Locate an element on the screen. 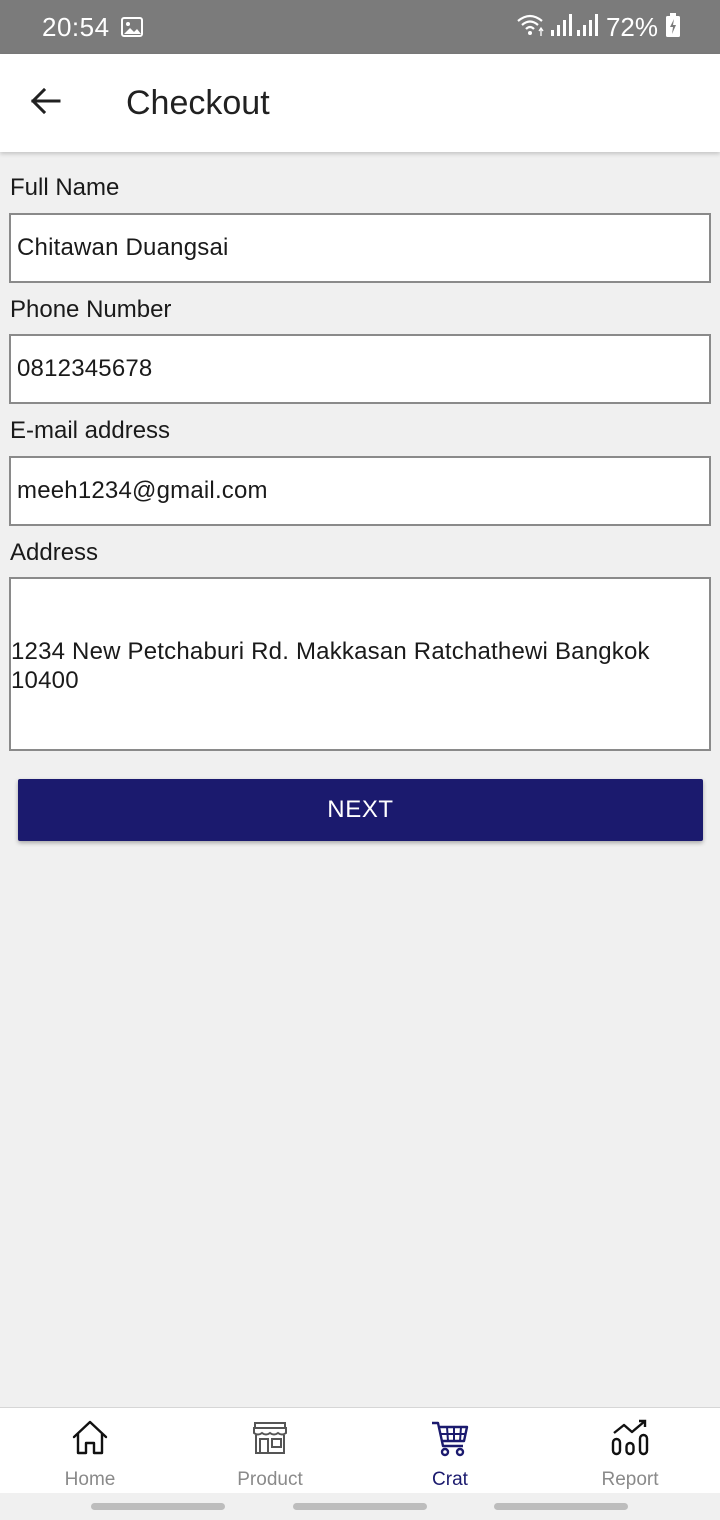 Image resolution: width=720 pixels, height=1520 pixels. system-navigation-bar is located at coordinates (360, 1506).